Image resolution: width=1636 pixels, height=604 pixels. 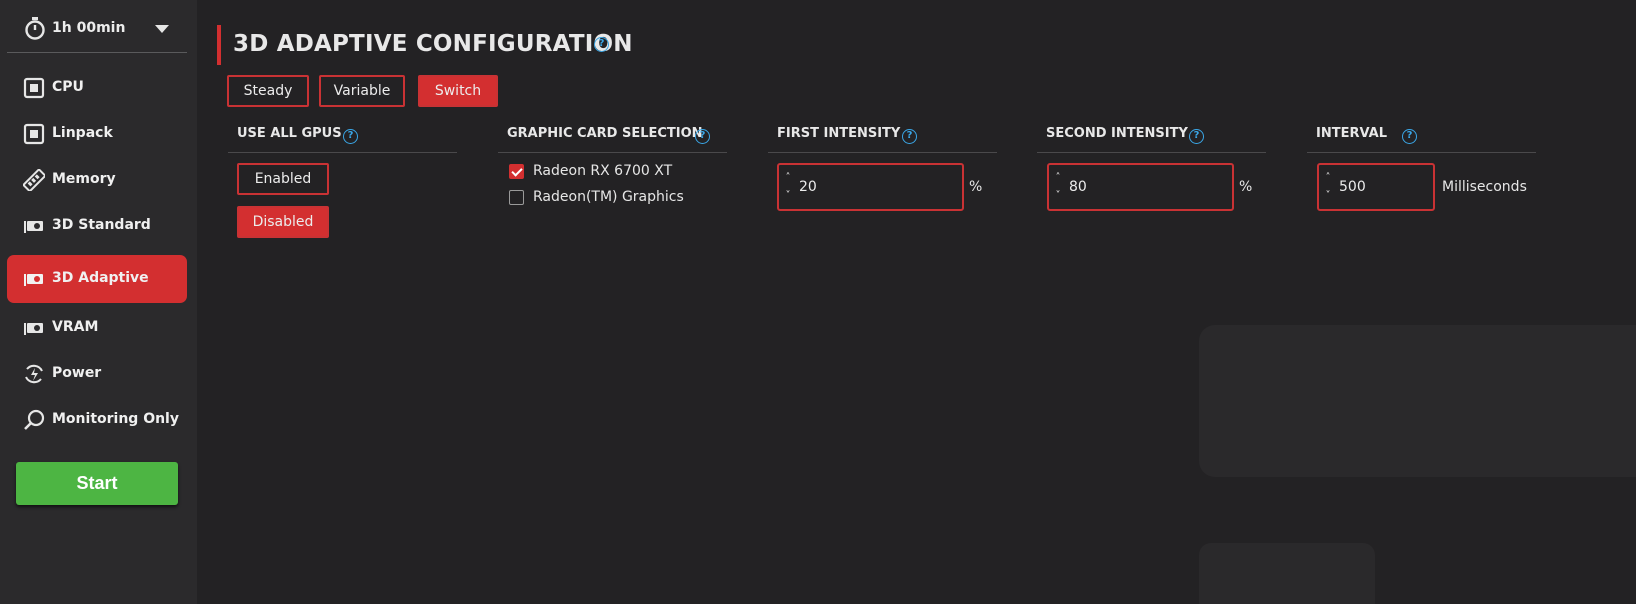 I want to click on mode-variable-button: Variable, so click(x=362, y=91).